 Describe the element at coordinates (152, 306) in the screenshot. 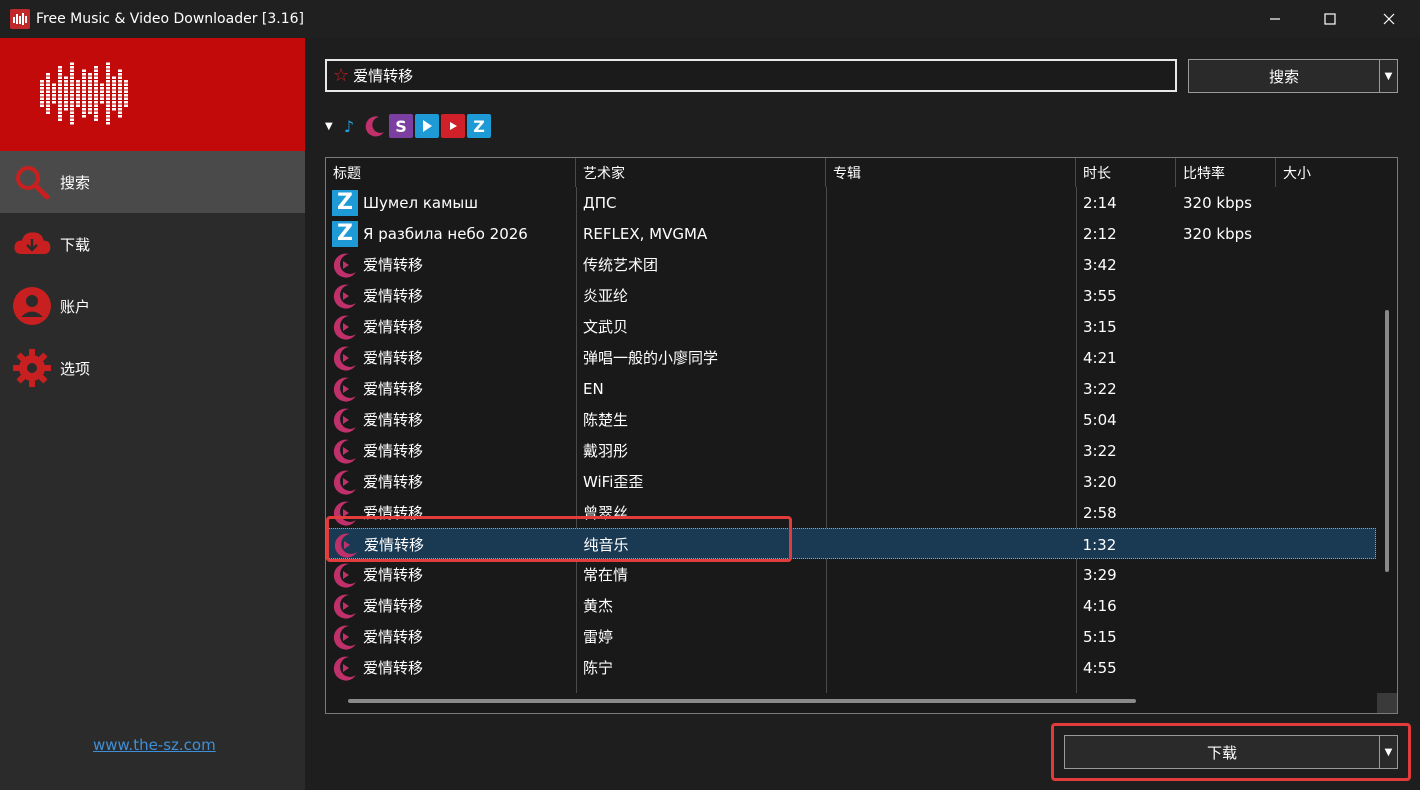

I see `sidebar-item-account: 账户` at that location.